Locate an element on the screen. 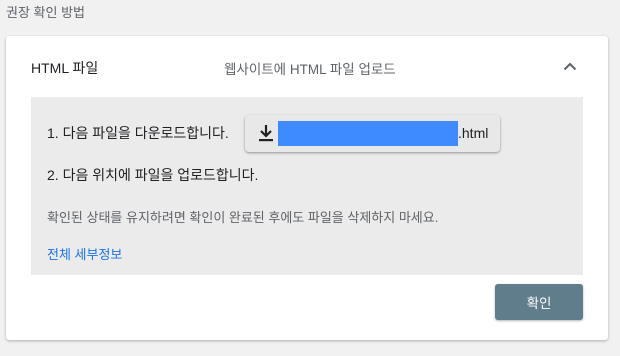  chevron-up-icon is located at coordinates (570, 66).